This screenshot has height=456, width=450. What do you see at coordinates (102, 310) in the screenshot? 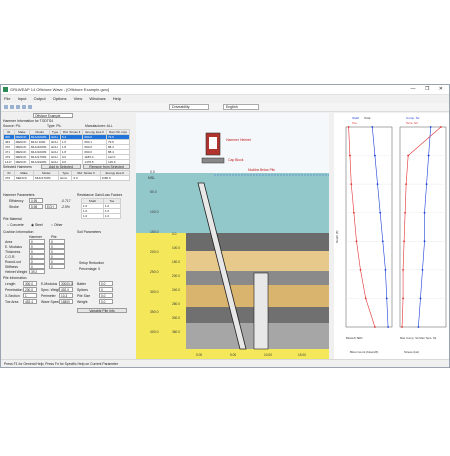
I see `variable-pile-button: Variable Pile Info` at bounding box center [102, 310].